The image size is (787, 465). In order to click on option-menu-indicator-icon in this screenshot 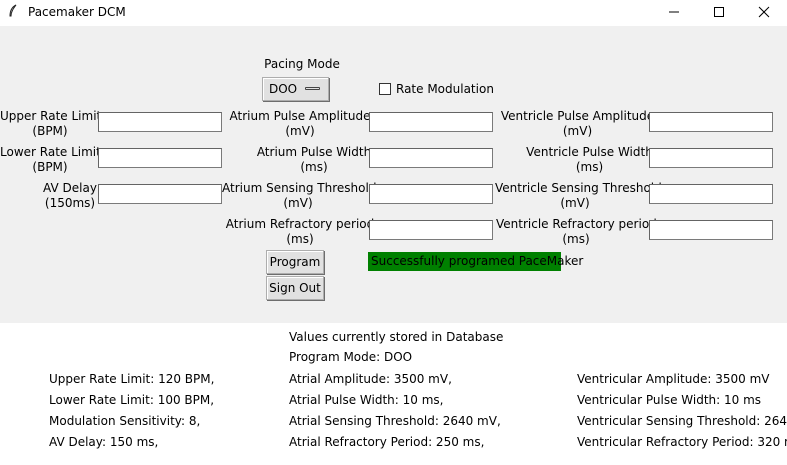, I will do `click(312, 88)`.